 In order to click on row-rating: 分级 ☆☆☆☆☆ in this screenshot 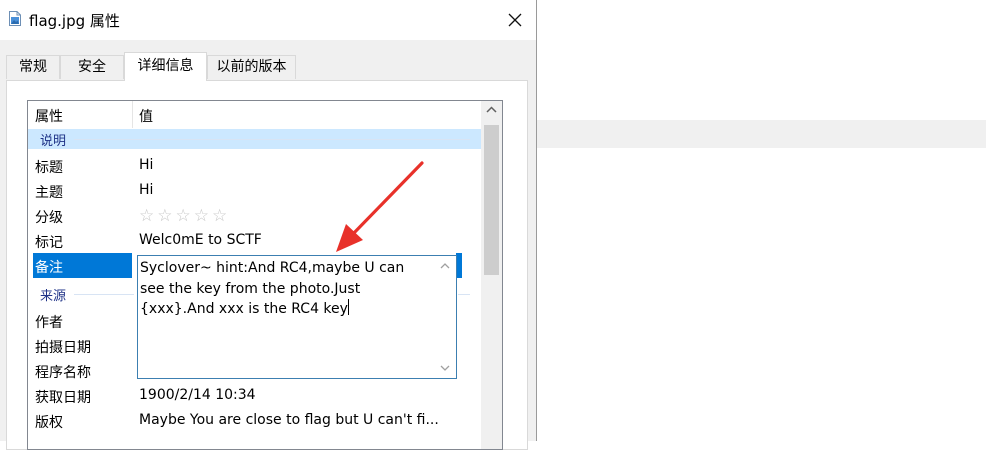, I will do `click(254, 215)`.